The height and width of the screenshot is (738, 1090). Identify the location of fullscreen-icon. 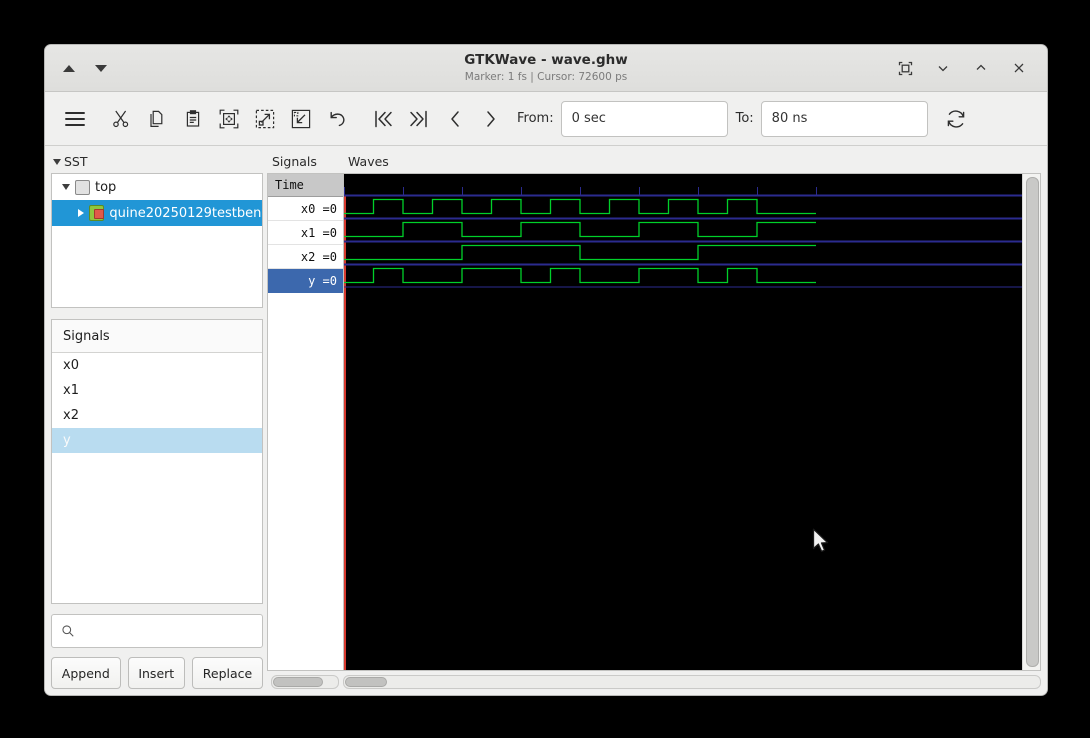
(905, 68).